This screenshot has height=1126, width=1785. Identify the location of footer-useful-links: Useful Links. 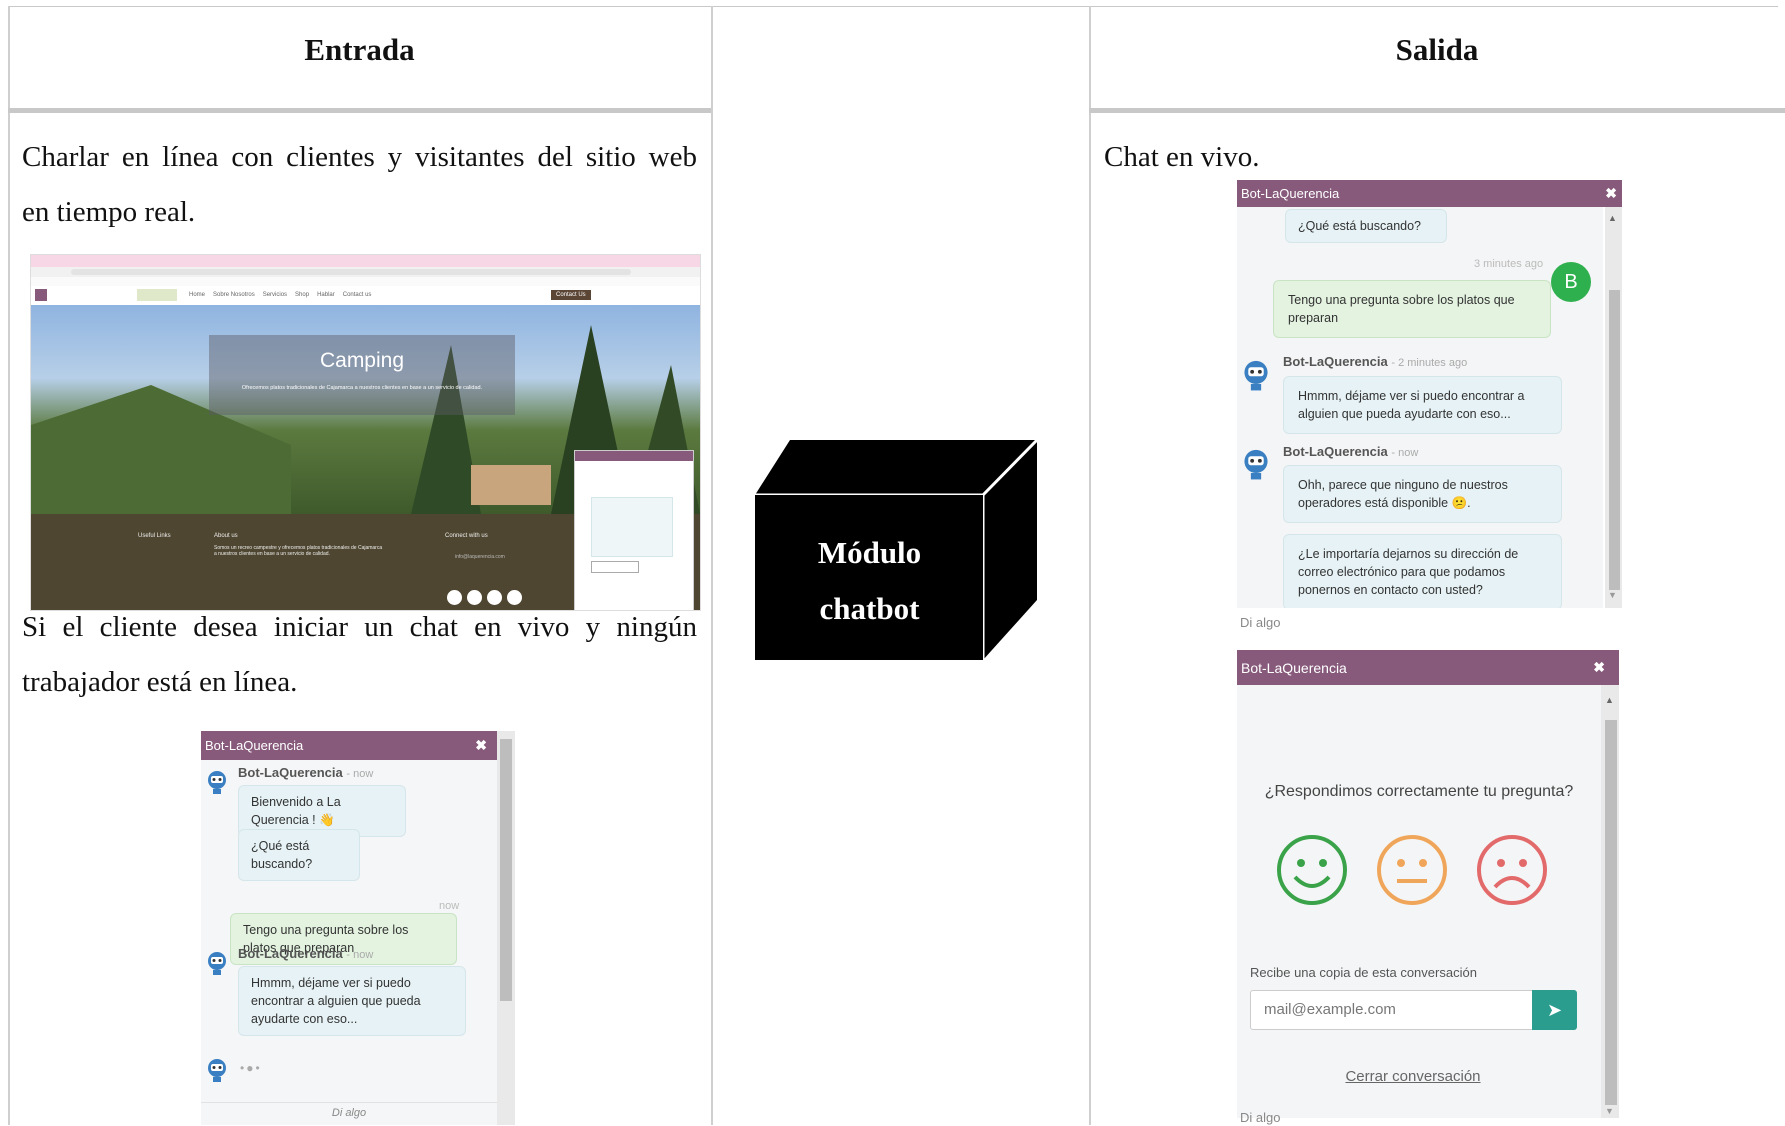
(154, 536).